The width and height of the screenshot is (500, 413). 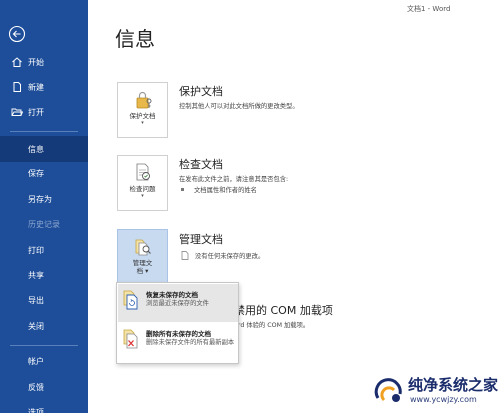 I want to click on menu-item-description: 浏览最近未保存的文件, so click(x=177, y=303).